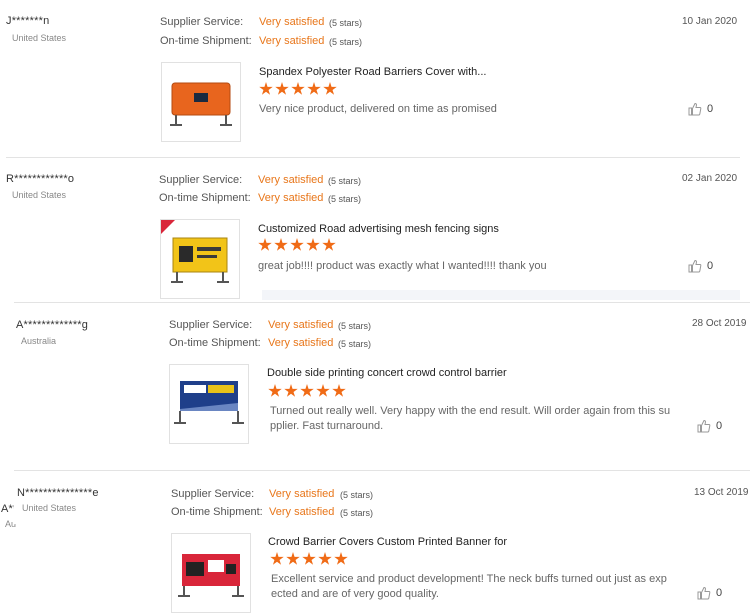 The width and height of the screenshot is (750, 615). Describe the element at coordinates (710, 178) in the screenshot. I see `review-date: 02 Jan 2020` at that location.